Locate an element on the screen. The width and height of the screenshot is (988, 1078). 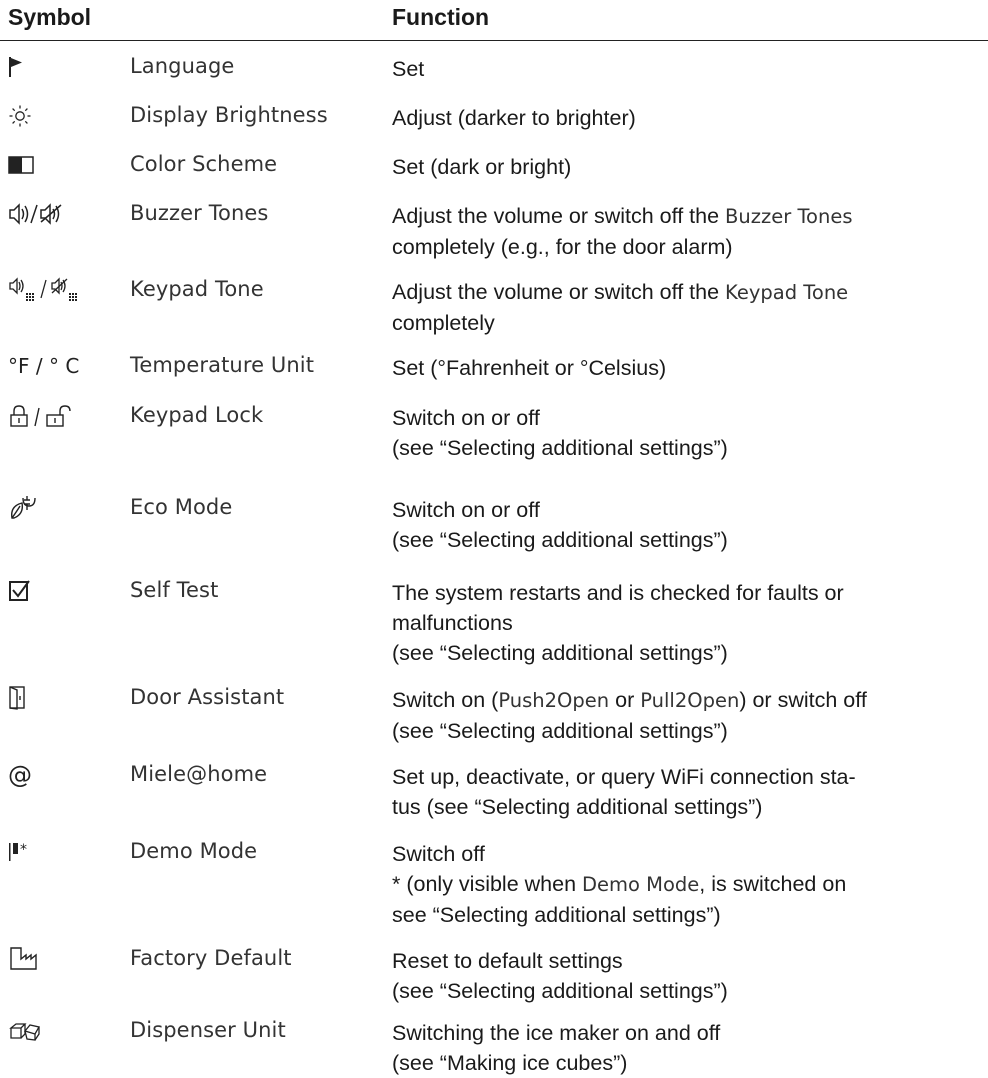
row-desc: Set (°Fahrenheit or °Celsius) is located at coordinates (529, 368).